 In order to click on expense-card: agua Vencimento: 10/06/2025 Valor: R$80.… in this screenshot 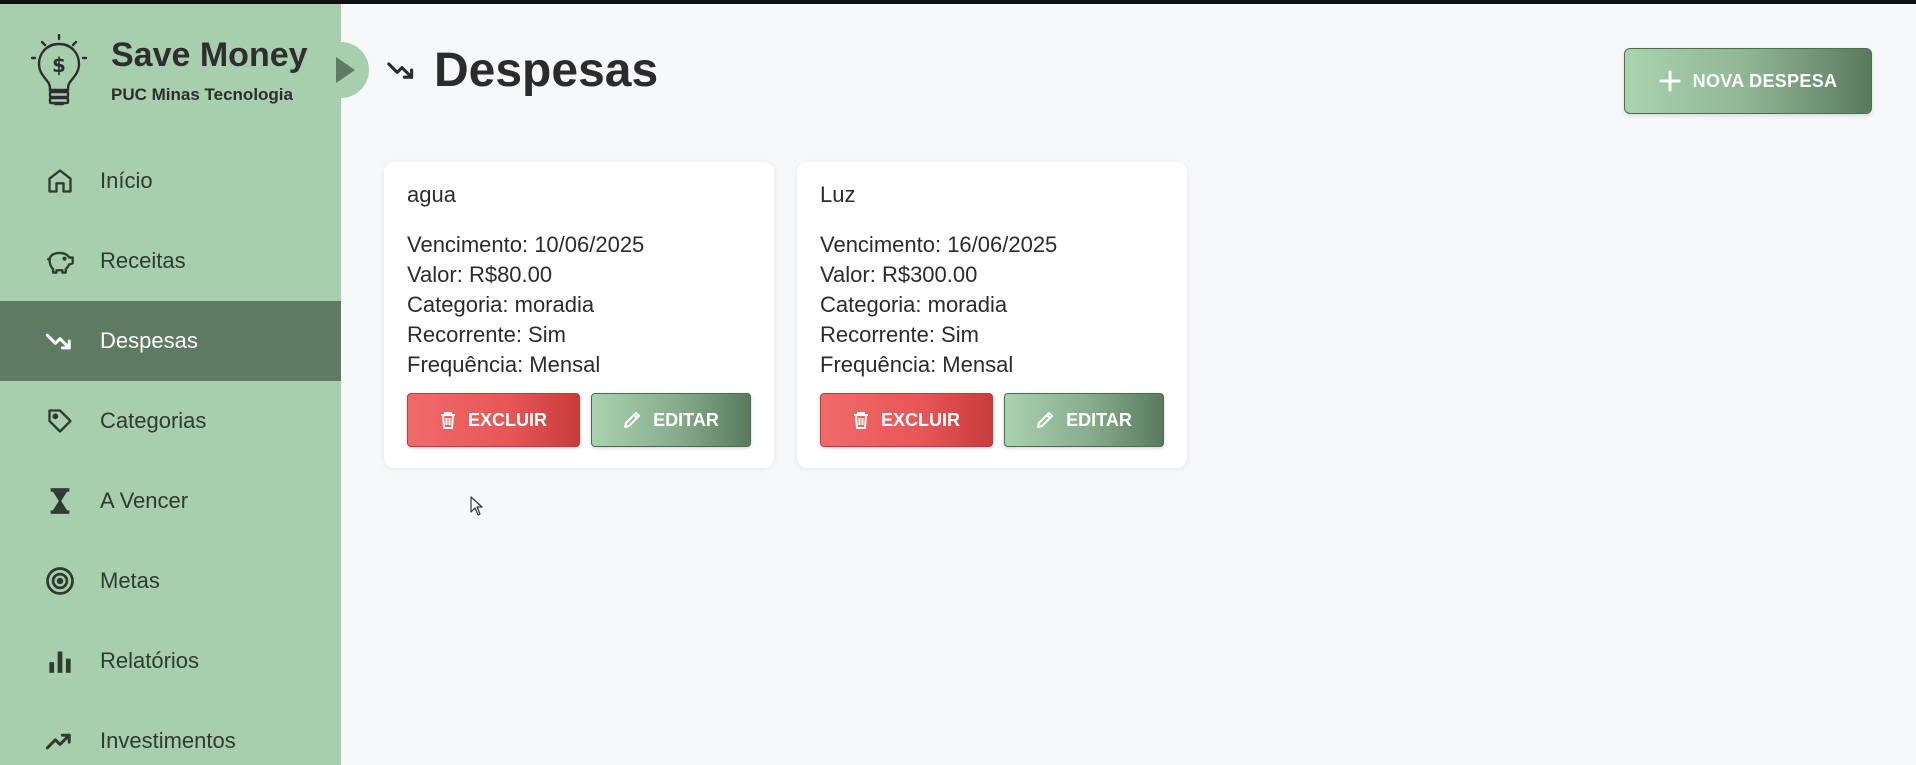, I will do `click(579, 315)`.